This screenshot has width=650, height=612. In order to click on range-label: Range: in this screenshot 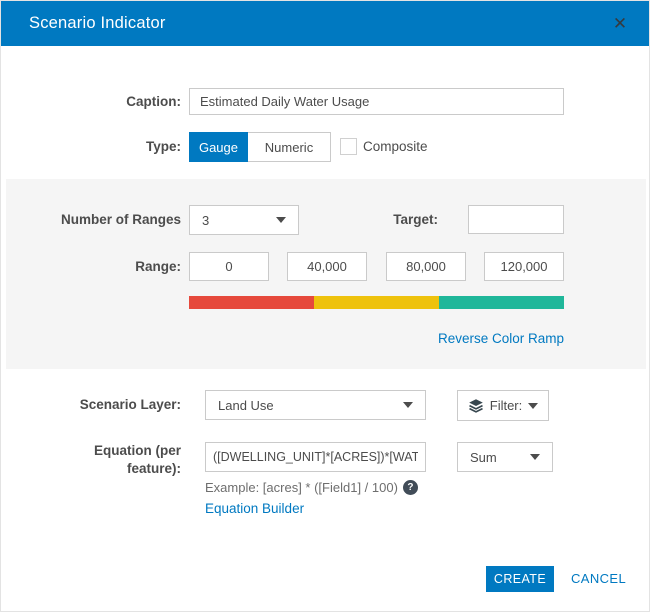, I will do `click(158, 266)`.